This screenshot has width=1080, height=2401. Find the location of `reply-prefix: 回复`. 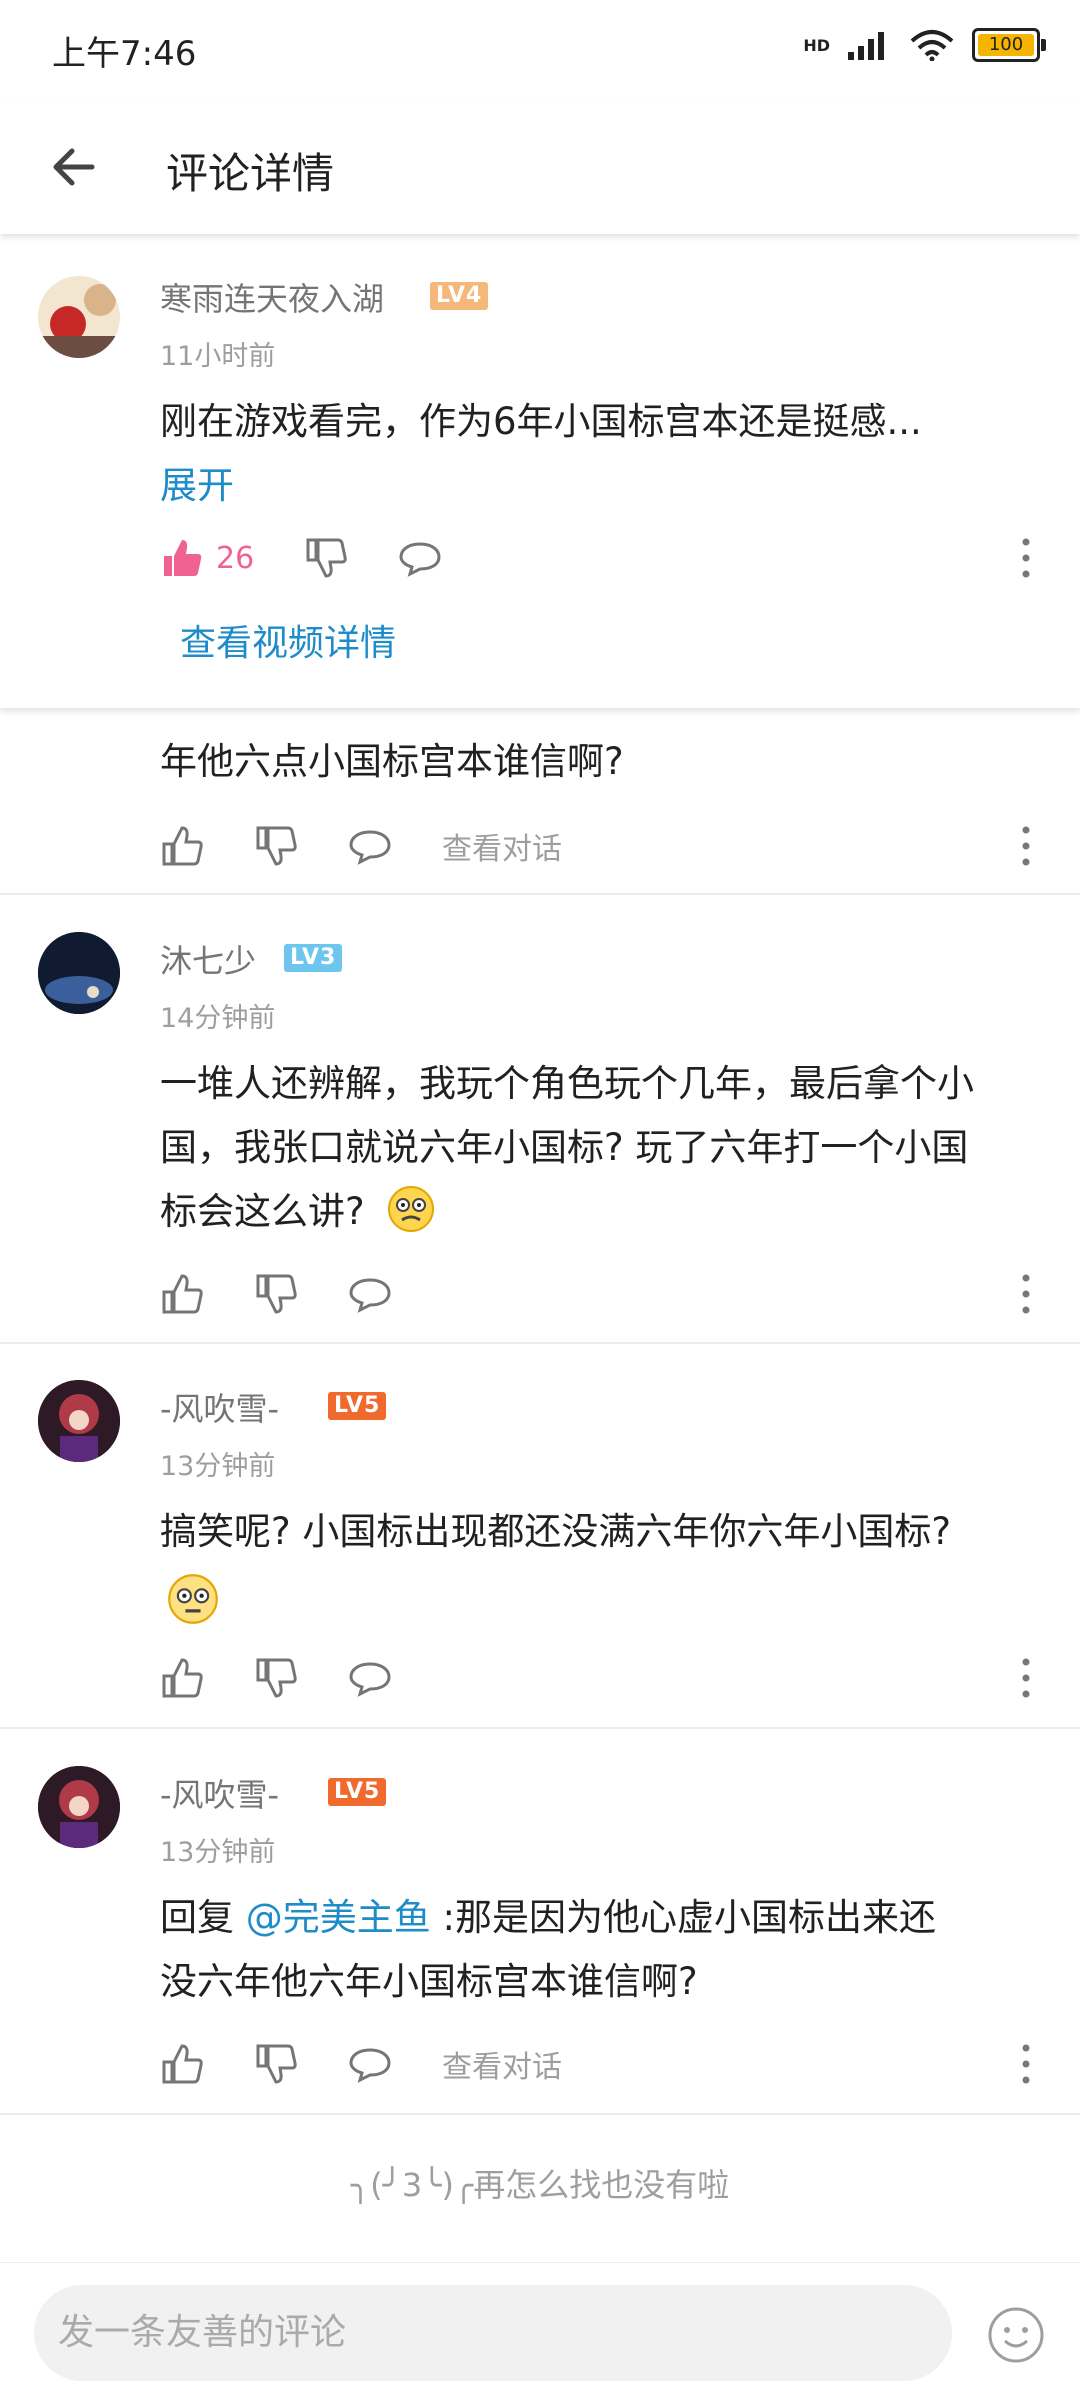

reply-prefix: 回复 is located at coordinates (203, 1917).